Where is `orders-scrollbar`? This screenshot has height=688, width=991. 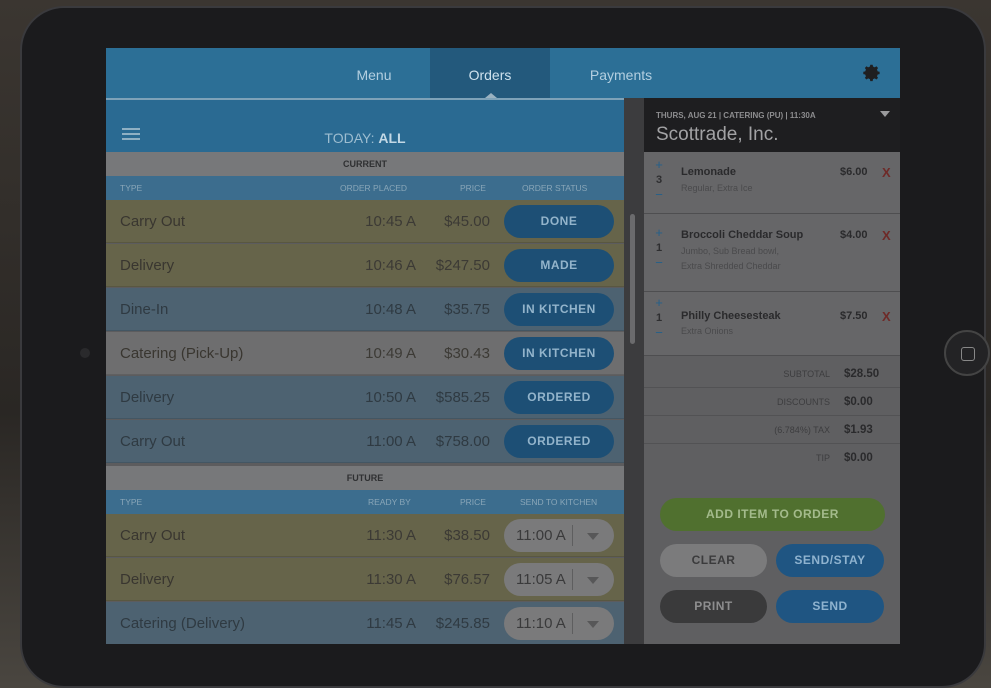 orders-scrollbar is located at coordinates (632, 279).